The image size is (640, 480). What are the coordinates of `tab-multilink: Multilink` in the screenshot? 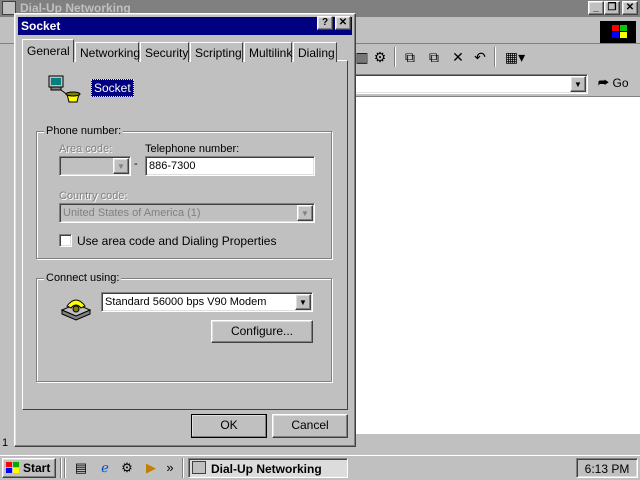 It's located at (268, 52).